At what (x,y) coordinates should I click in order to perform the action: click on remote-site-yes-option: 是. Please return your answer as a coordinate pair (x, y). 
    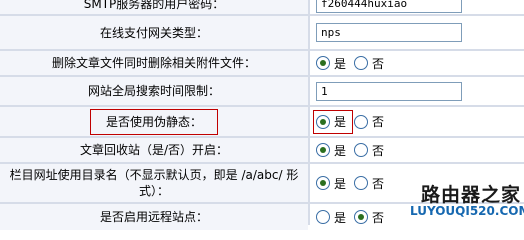
    Looking at the image, I should click on (331, 217).